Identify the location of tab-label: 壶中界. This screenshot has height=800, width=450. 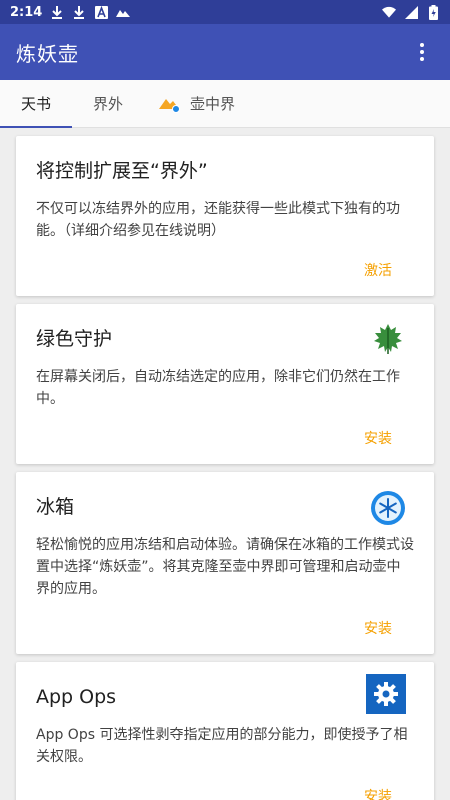
(213, 104).